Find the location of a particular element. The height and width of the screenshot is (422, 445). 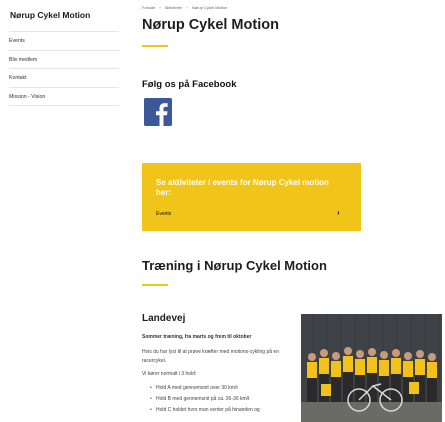

sidebar-item-kontakt: Kontakt is located at coordinates (64, 78).